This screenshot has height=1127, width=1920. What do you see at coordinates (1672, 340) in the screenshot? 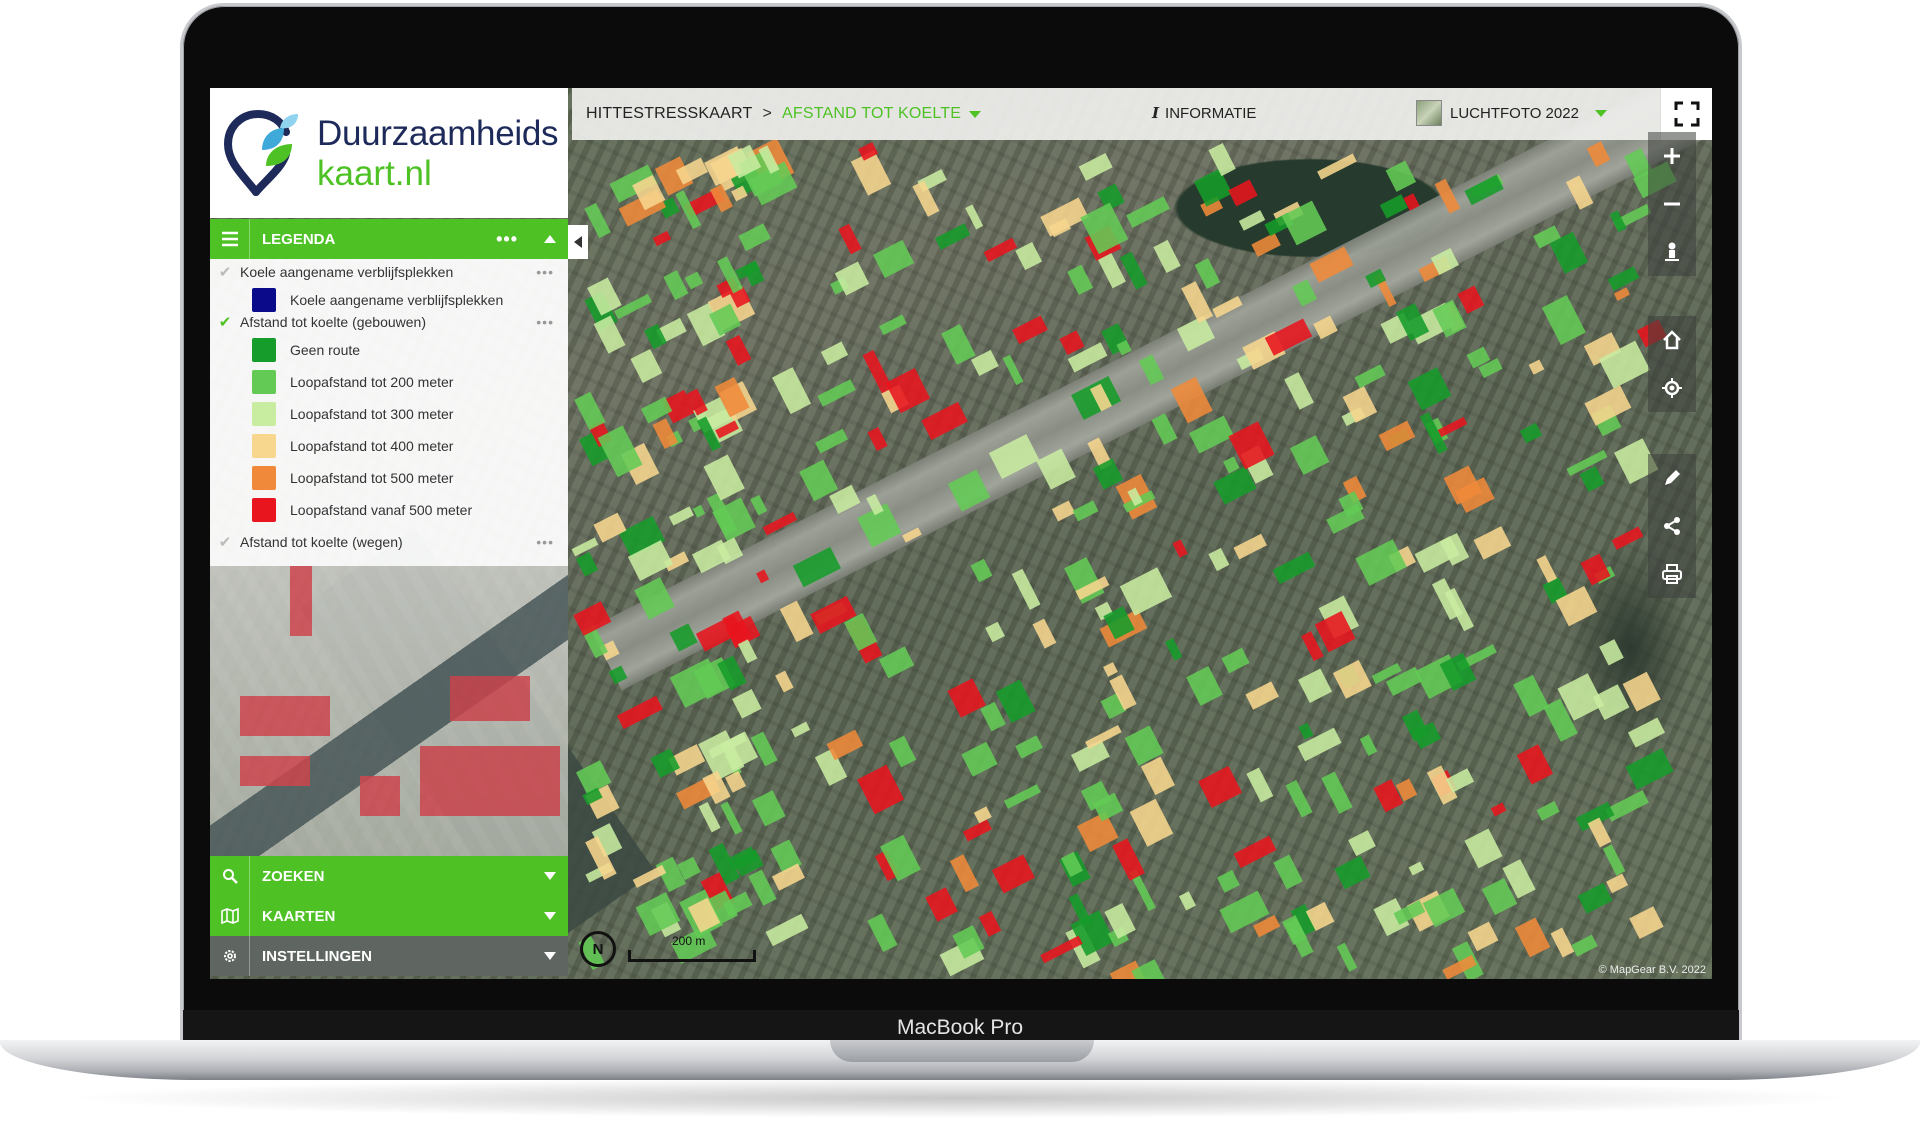
I see `home-button` at bounding box center [1672, 340].